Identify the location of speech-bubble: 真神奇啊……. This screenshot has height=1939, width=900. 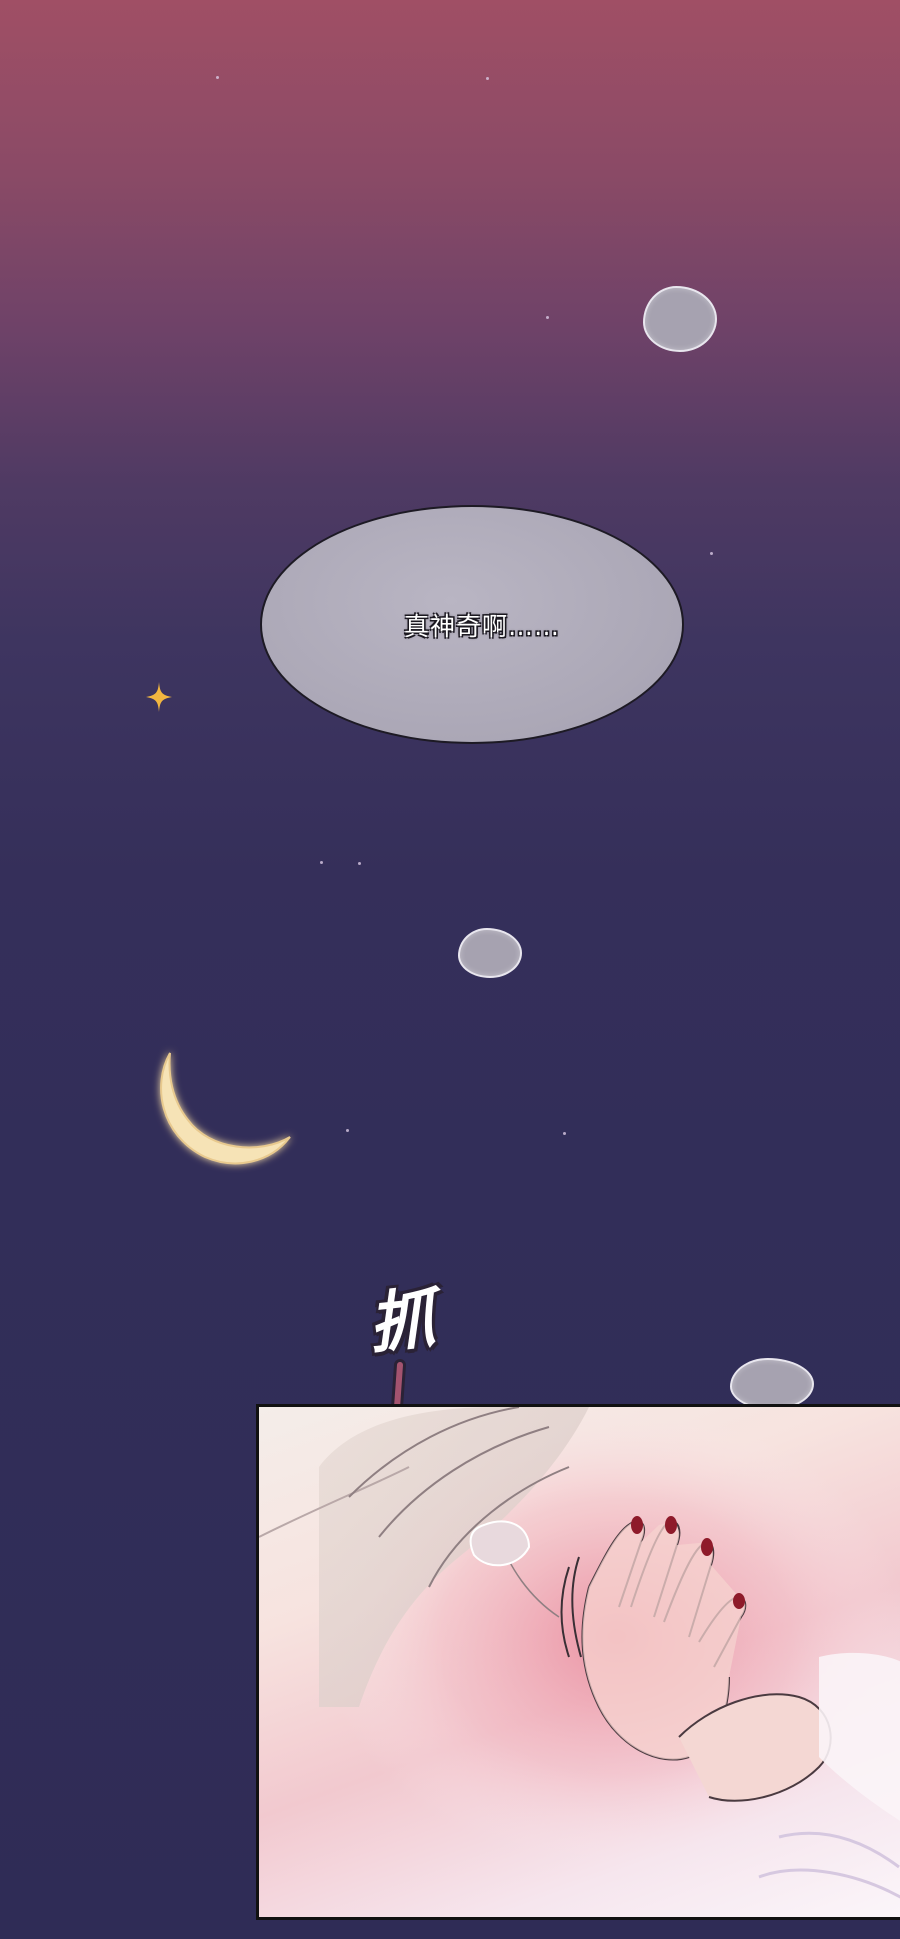
(472, 624).